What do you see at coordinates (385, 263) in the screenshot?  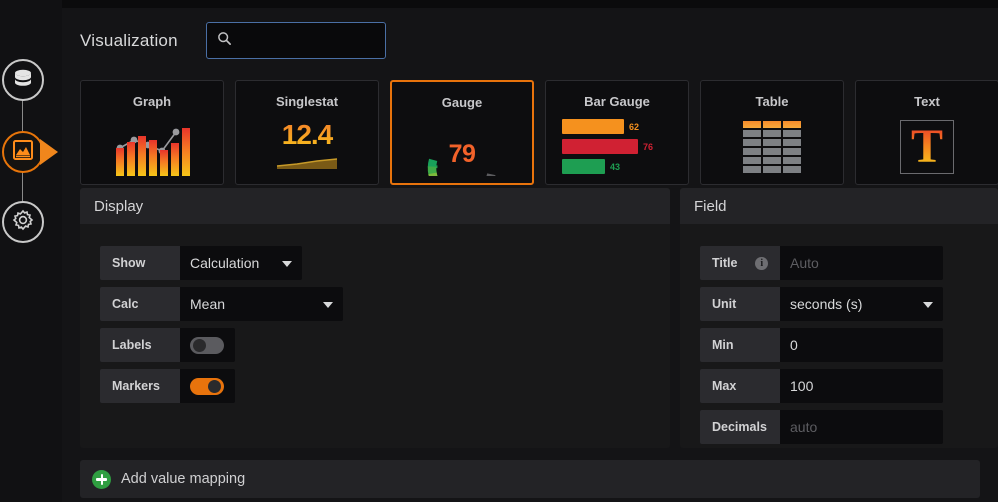 I see `option-row-show: Show Calculation` at bounding box center [385, 263].